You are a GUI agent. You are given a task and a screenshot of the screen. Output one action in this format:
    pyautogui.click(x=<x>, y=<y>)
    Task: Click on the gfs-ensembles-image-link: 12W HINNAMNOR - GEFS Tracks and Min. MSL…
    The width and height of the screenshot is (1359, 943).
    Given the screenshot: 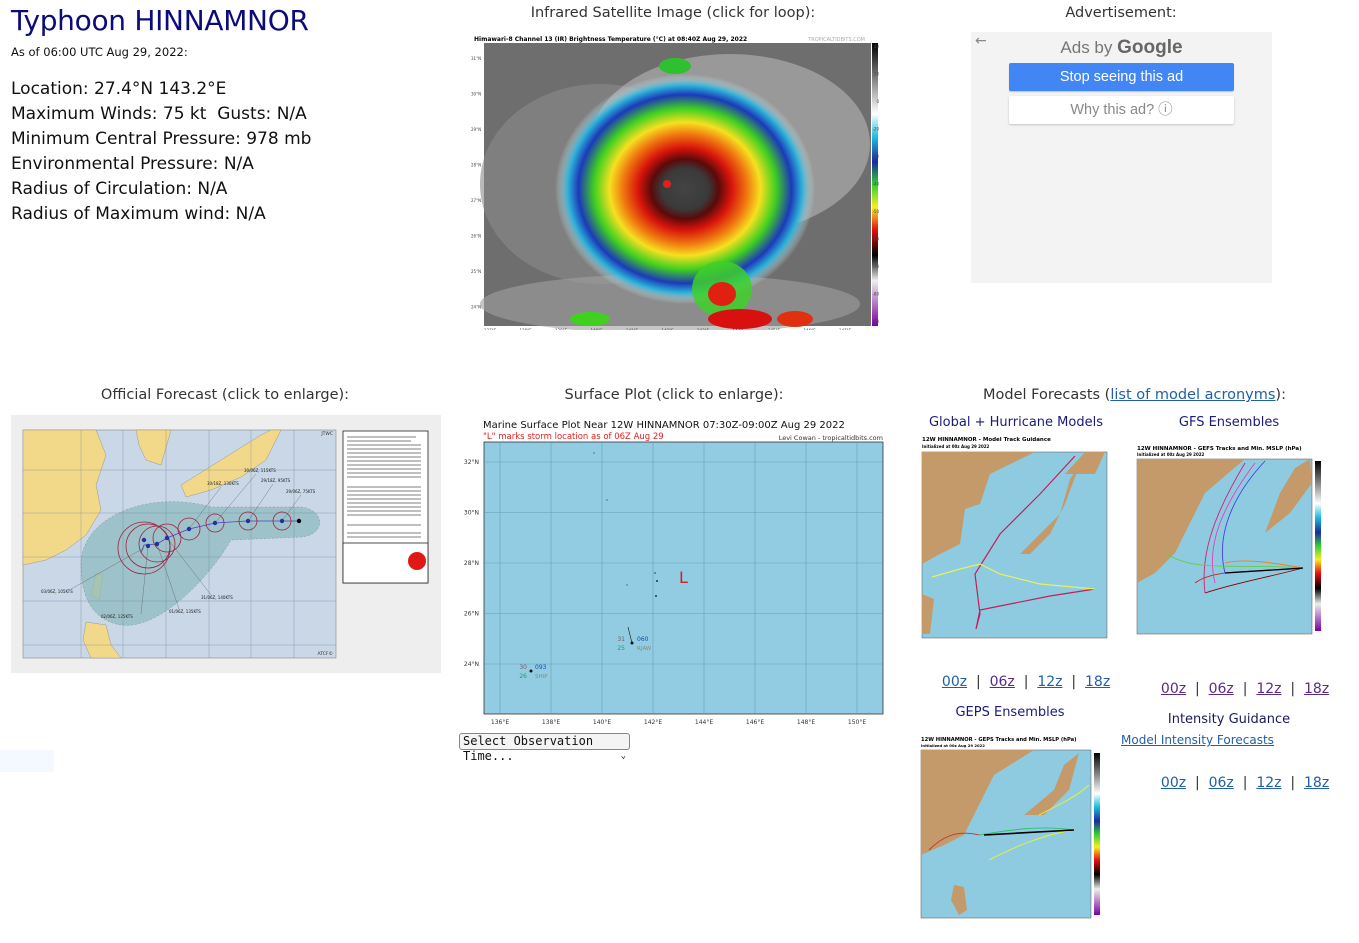 What is the action you would take?
    pyautogui.click(x=1230, y=540)
    